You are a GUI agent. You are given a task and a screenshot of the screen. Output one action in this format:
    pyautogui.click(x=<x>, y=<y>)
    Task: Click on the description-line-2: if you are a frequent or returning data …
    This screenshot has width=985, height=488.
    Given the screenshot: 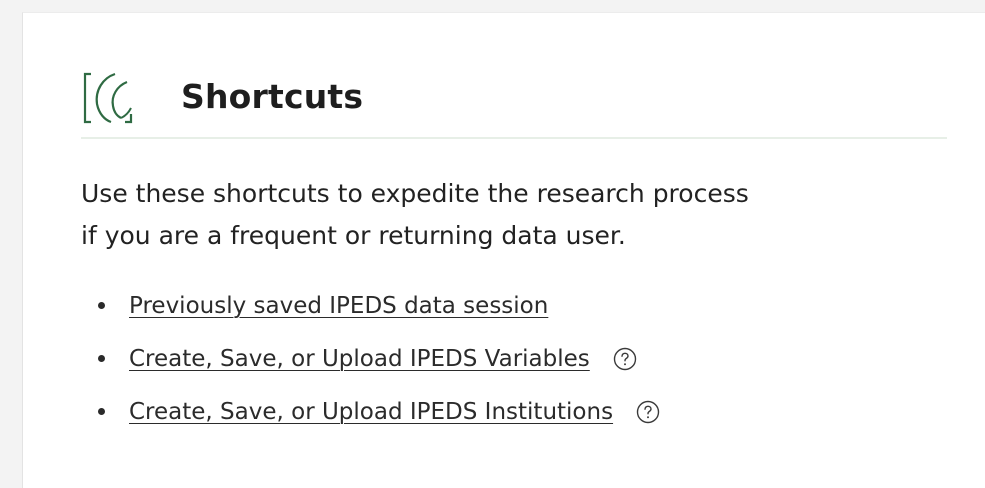 What is the action you would take?
    pyautogui.click(x=353, y=235)
    